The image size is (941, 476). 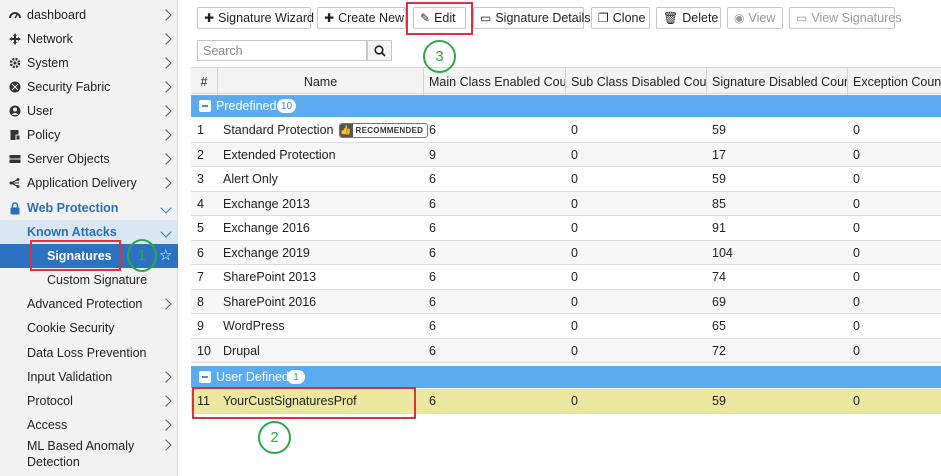 I want to click on column-header-sub-class-disabled: Sub Class Disabled Count, so click(x=635, y=81).